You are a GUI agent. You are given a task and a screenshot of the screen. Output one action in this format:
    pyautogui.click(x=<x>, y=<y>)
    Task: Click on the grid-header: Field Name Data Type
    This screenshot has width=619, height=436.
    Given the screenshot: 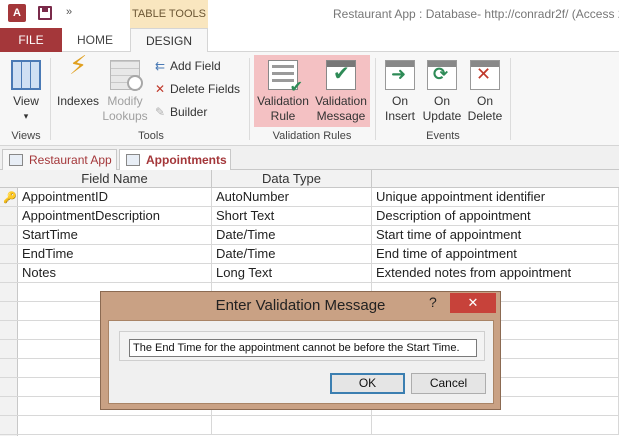 What is the action you would take?
    pyautogui.click(x=309, y=179)
    